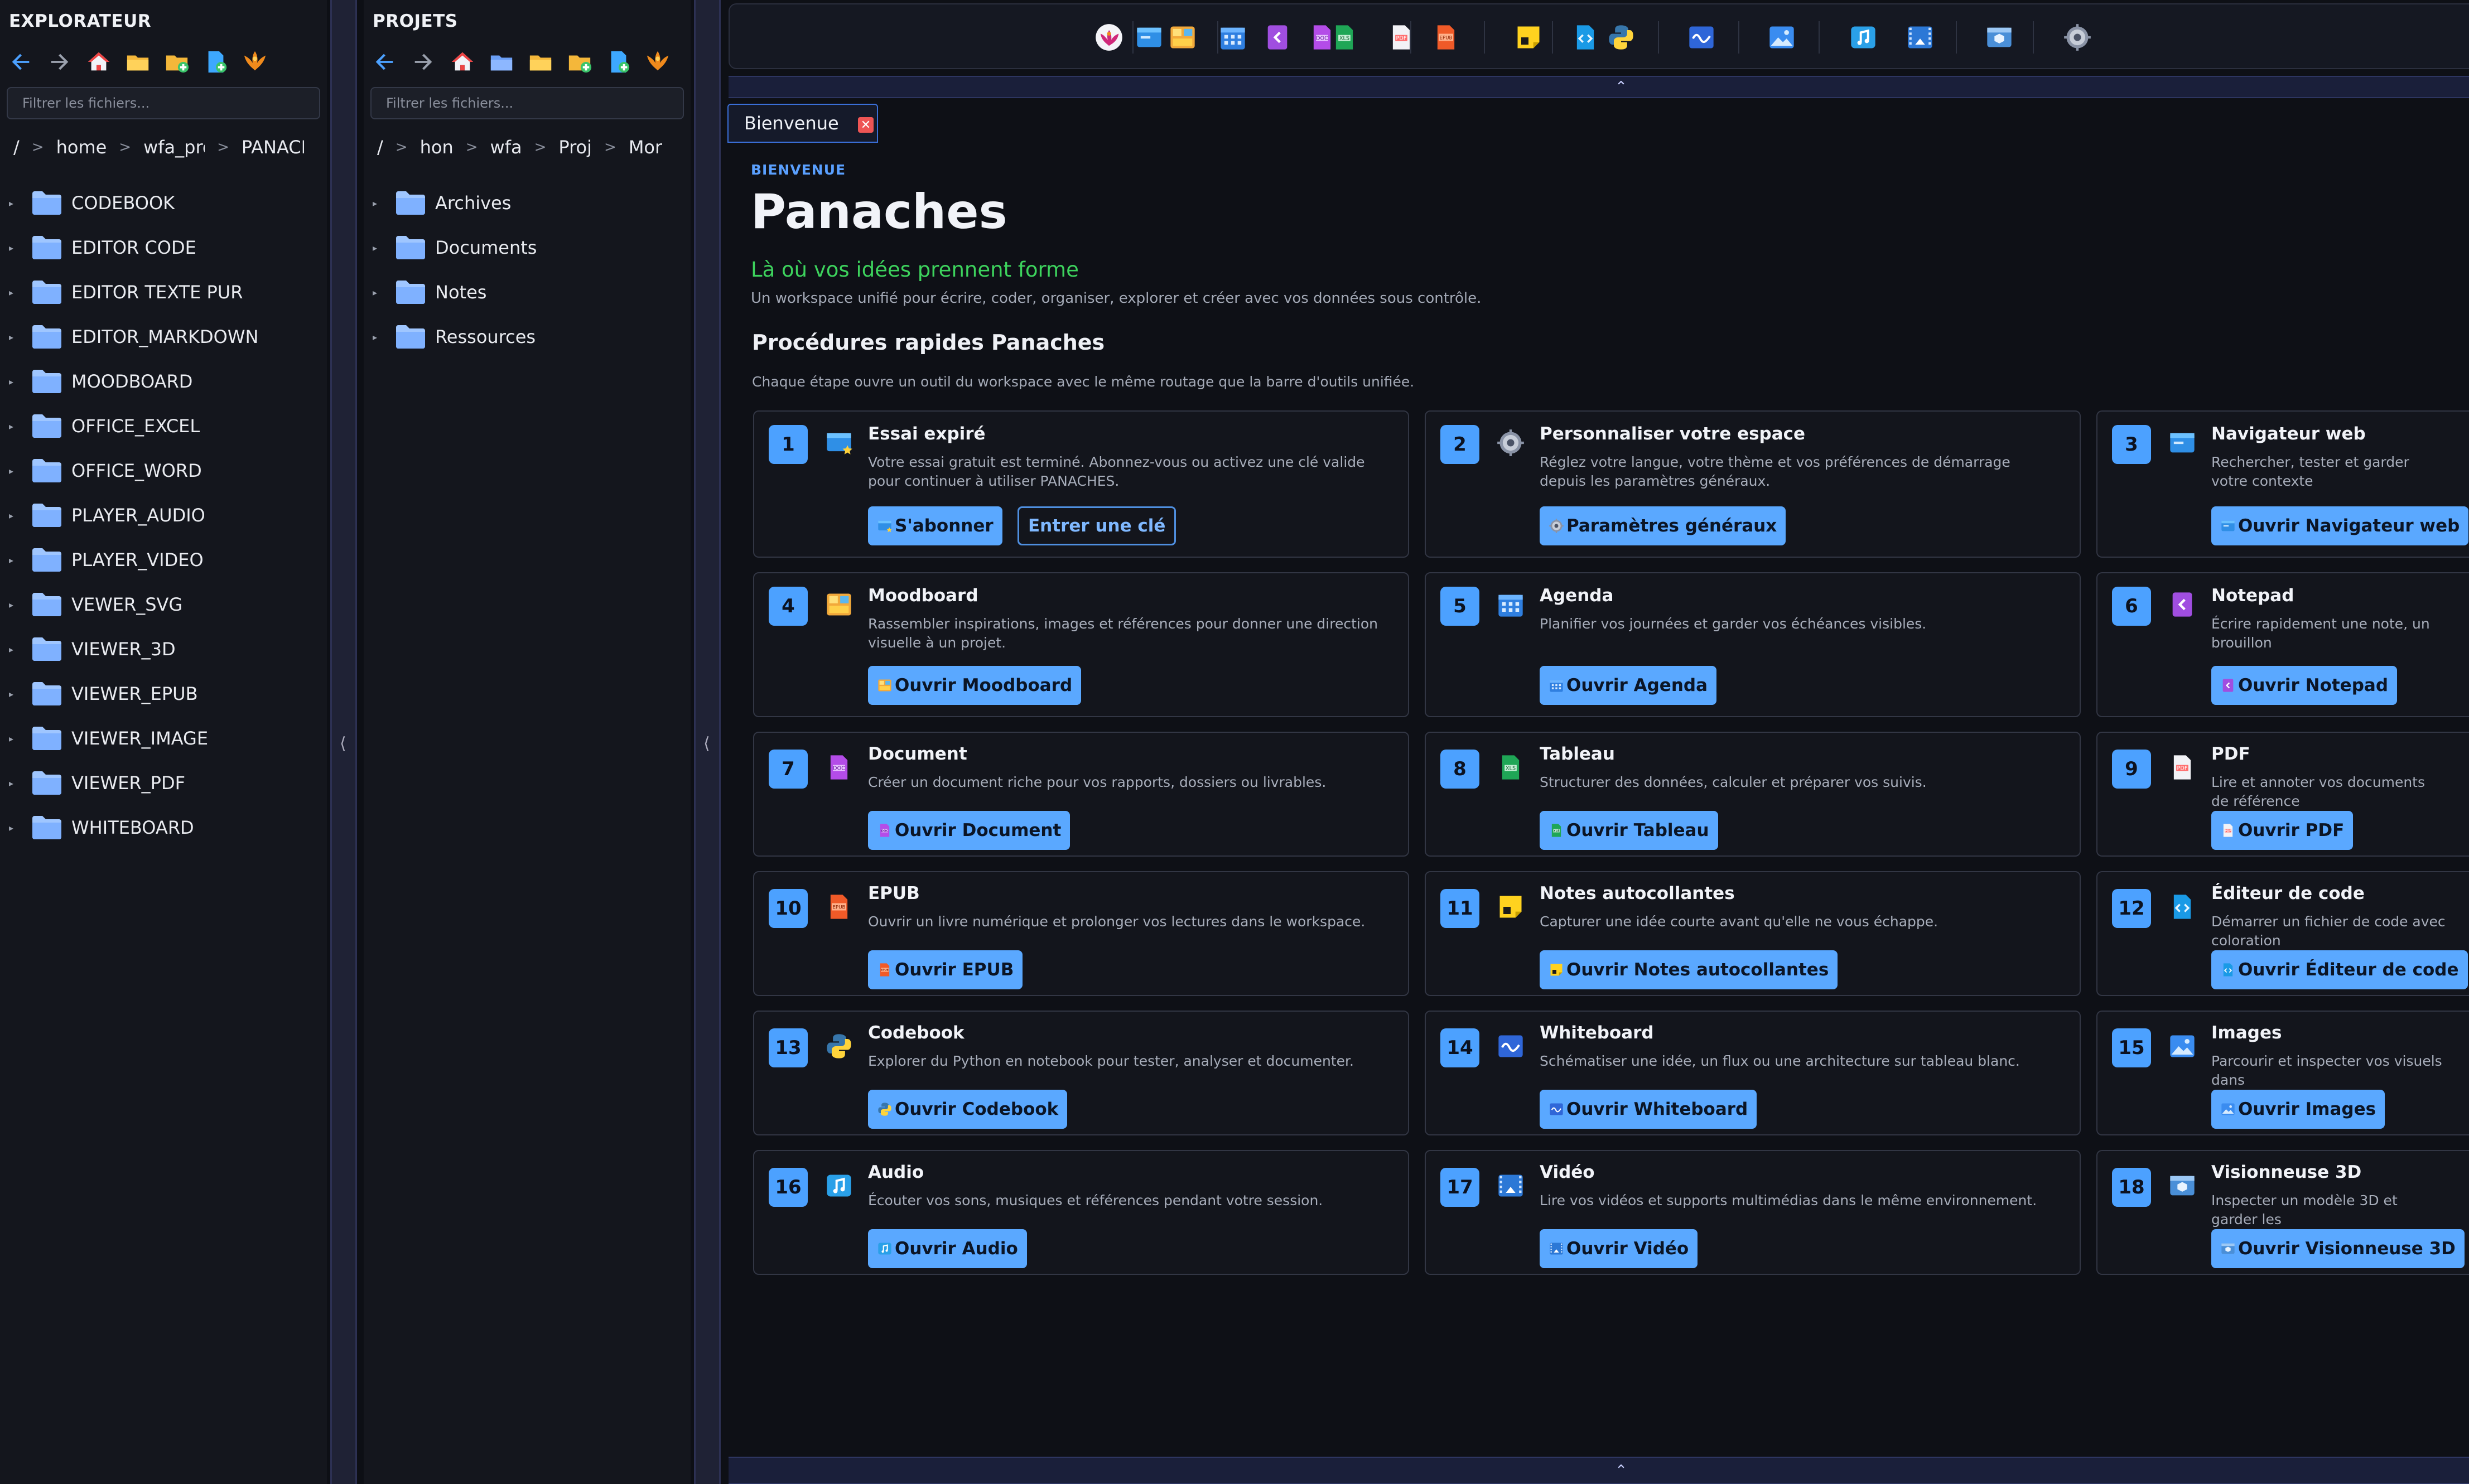  I want to click on open-tool-button: Ouvrir Audio, so click(947, 1248).